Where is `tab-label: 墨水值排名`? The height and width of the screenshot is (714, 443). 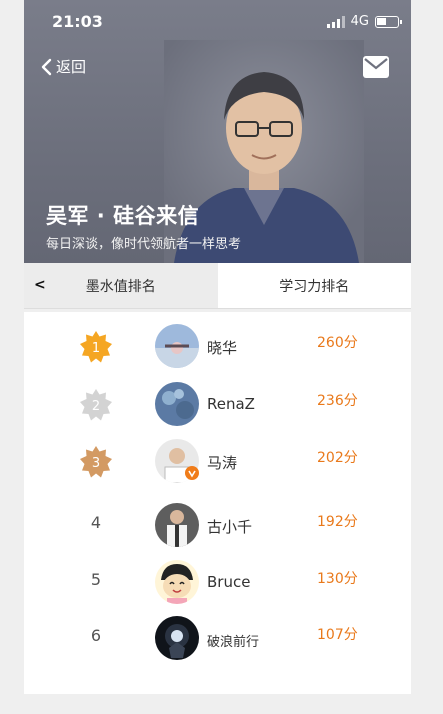
tab-label: 墨水值排名 is located at coordinates (120, 286).